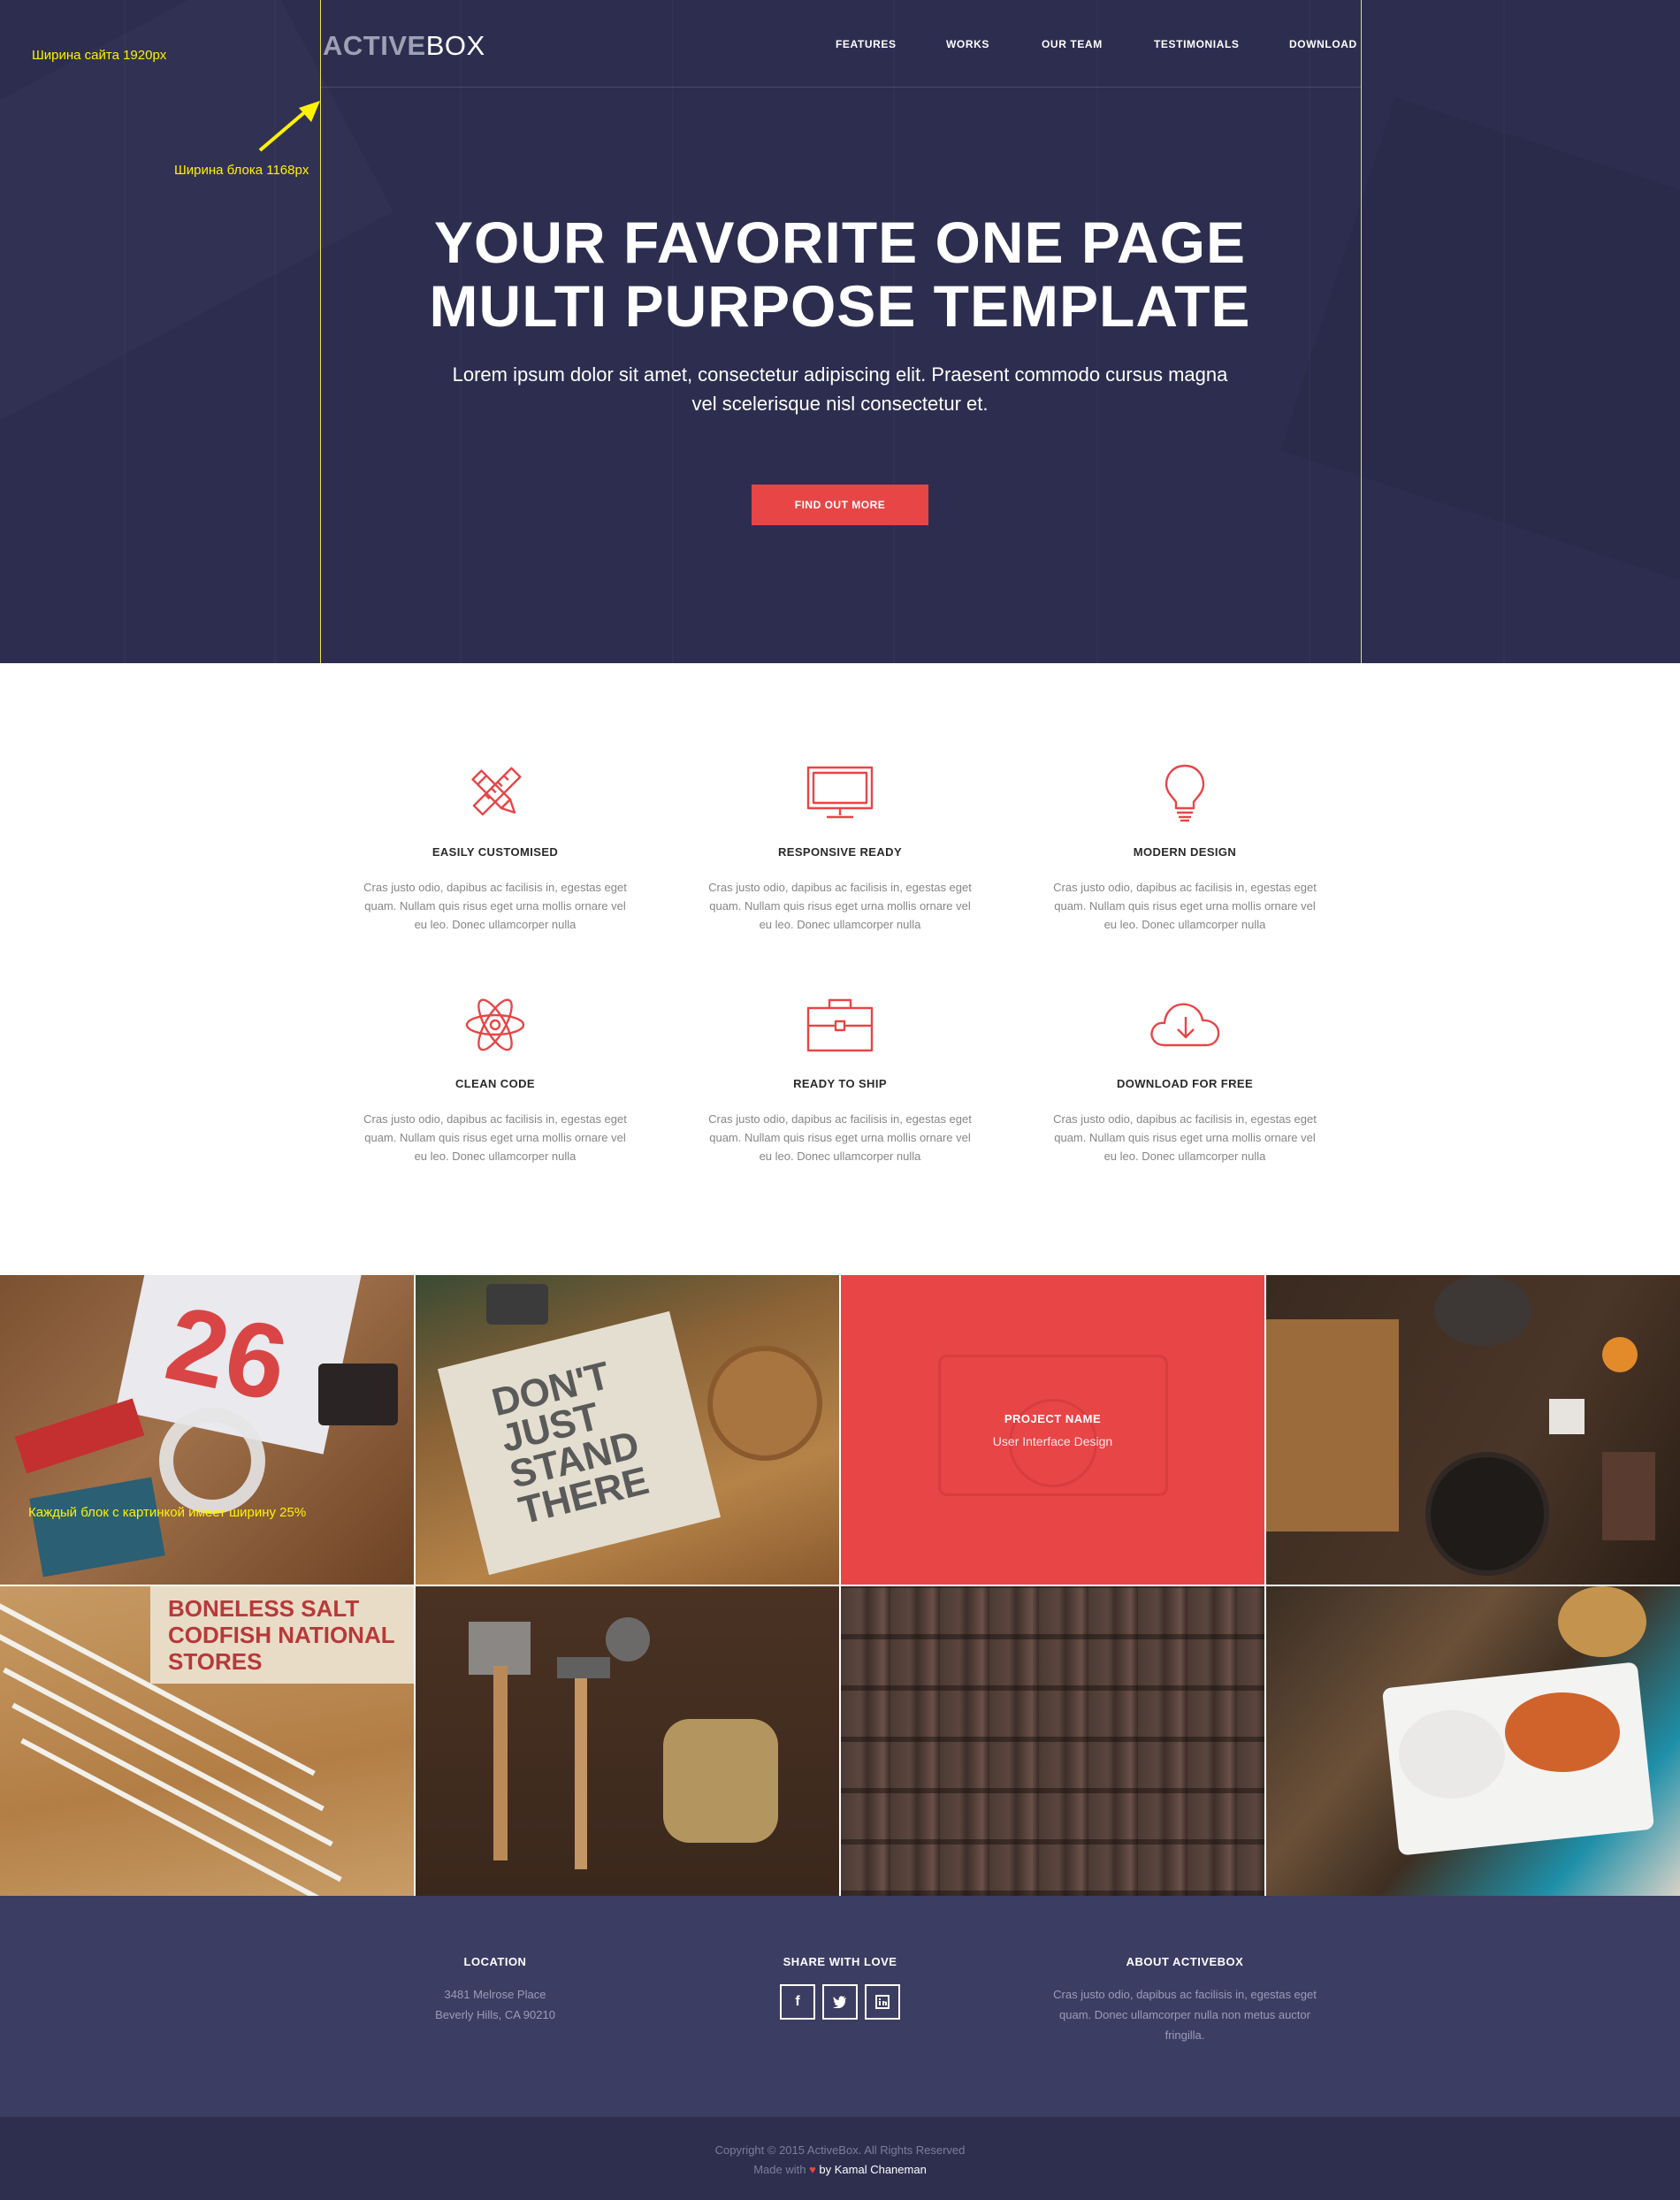 The height and width of the screenshot is (2200, 1680). Describe the element at coordinates (495, 1994) in the screenshot. I see `address-line1: 3481 Melrose Place` at that location.